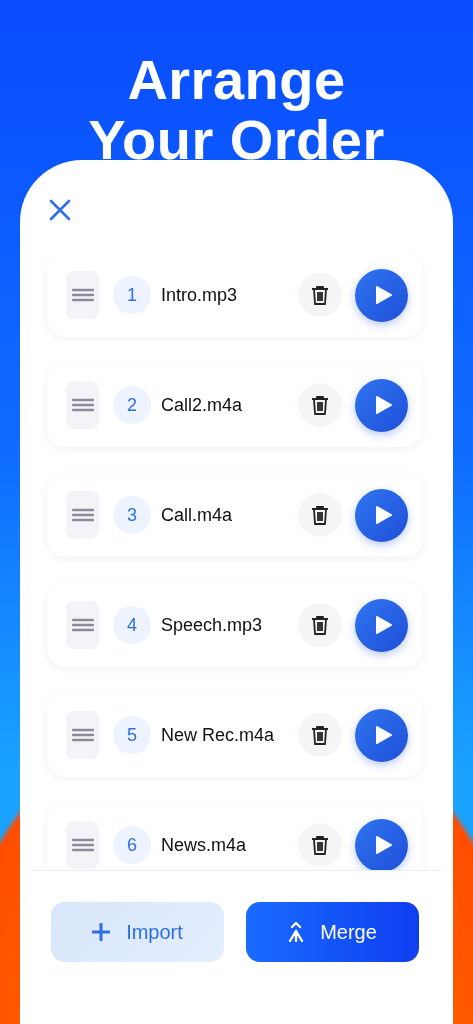 Image resolution: width=473 pixels, height=1024 pixels. What do you see at coordinates (218, 735) in the screenshot?
I see `file-name: New Rec.m4a` at bounding box center [218, 735].